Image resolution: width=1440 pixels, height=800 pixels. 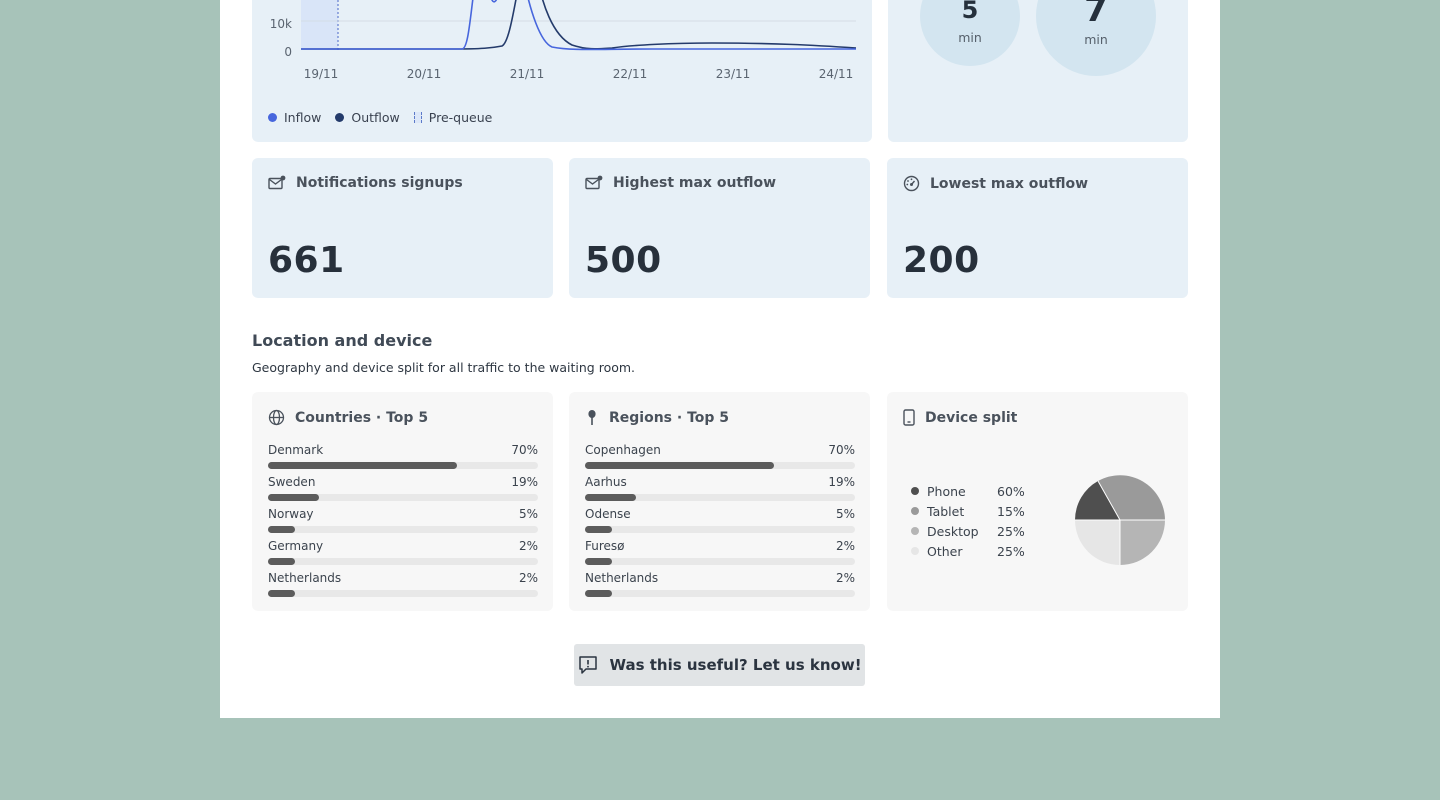 I want to click on map-pin-icon, so click(x=592, y=417).